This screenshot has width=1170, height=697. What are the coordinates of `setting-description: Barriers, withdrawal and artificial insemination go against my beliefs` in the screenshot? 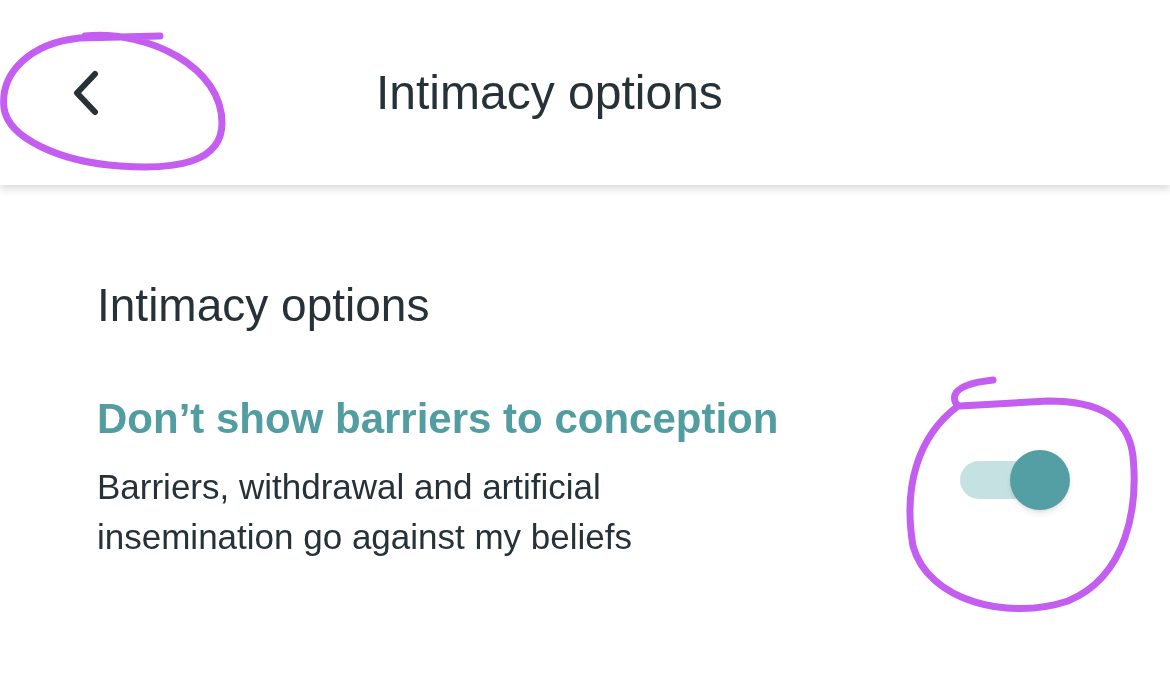 It's located at (365, 512).